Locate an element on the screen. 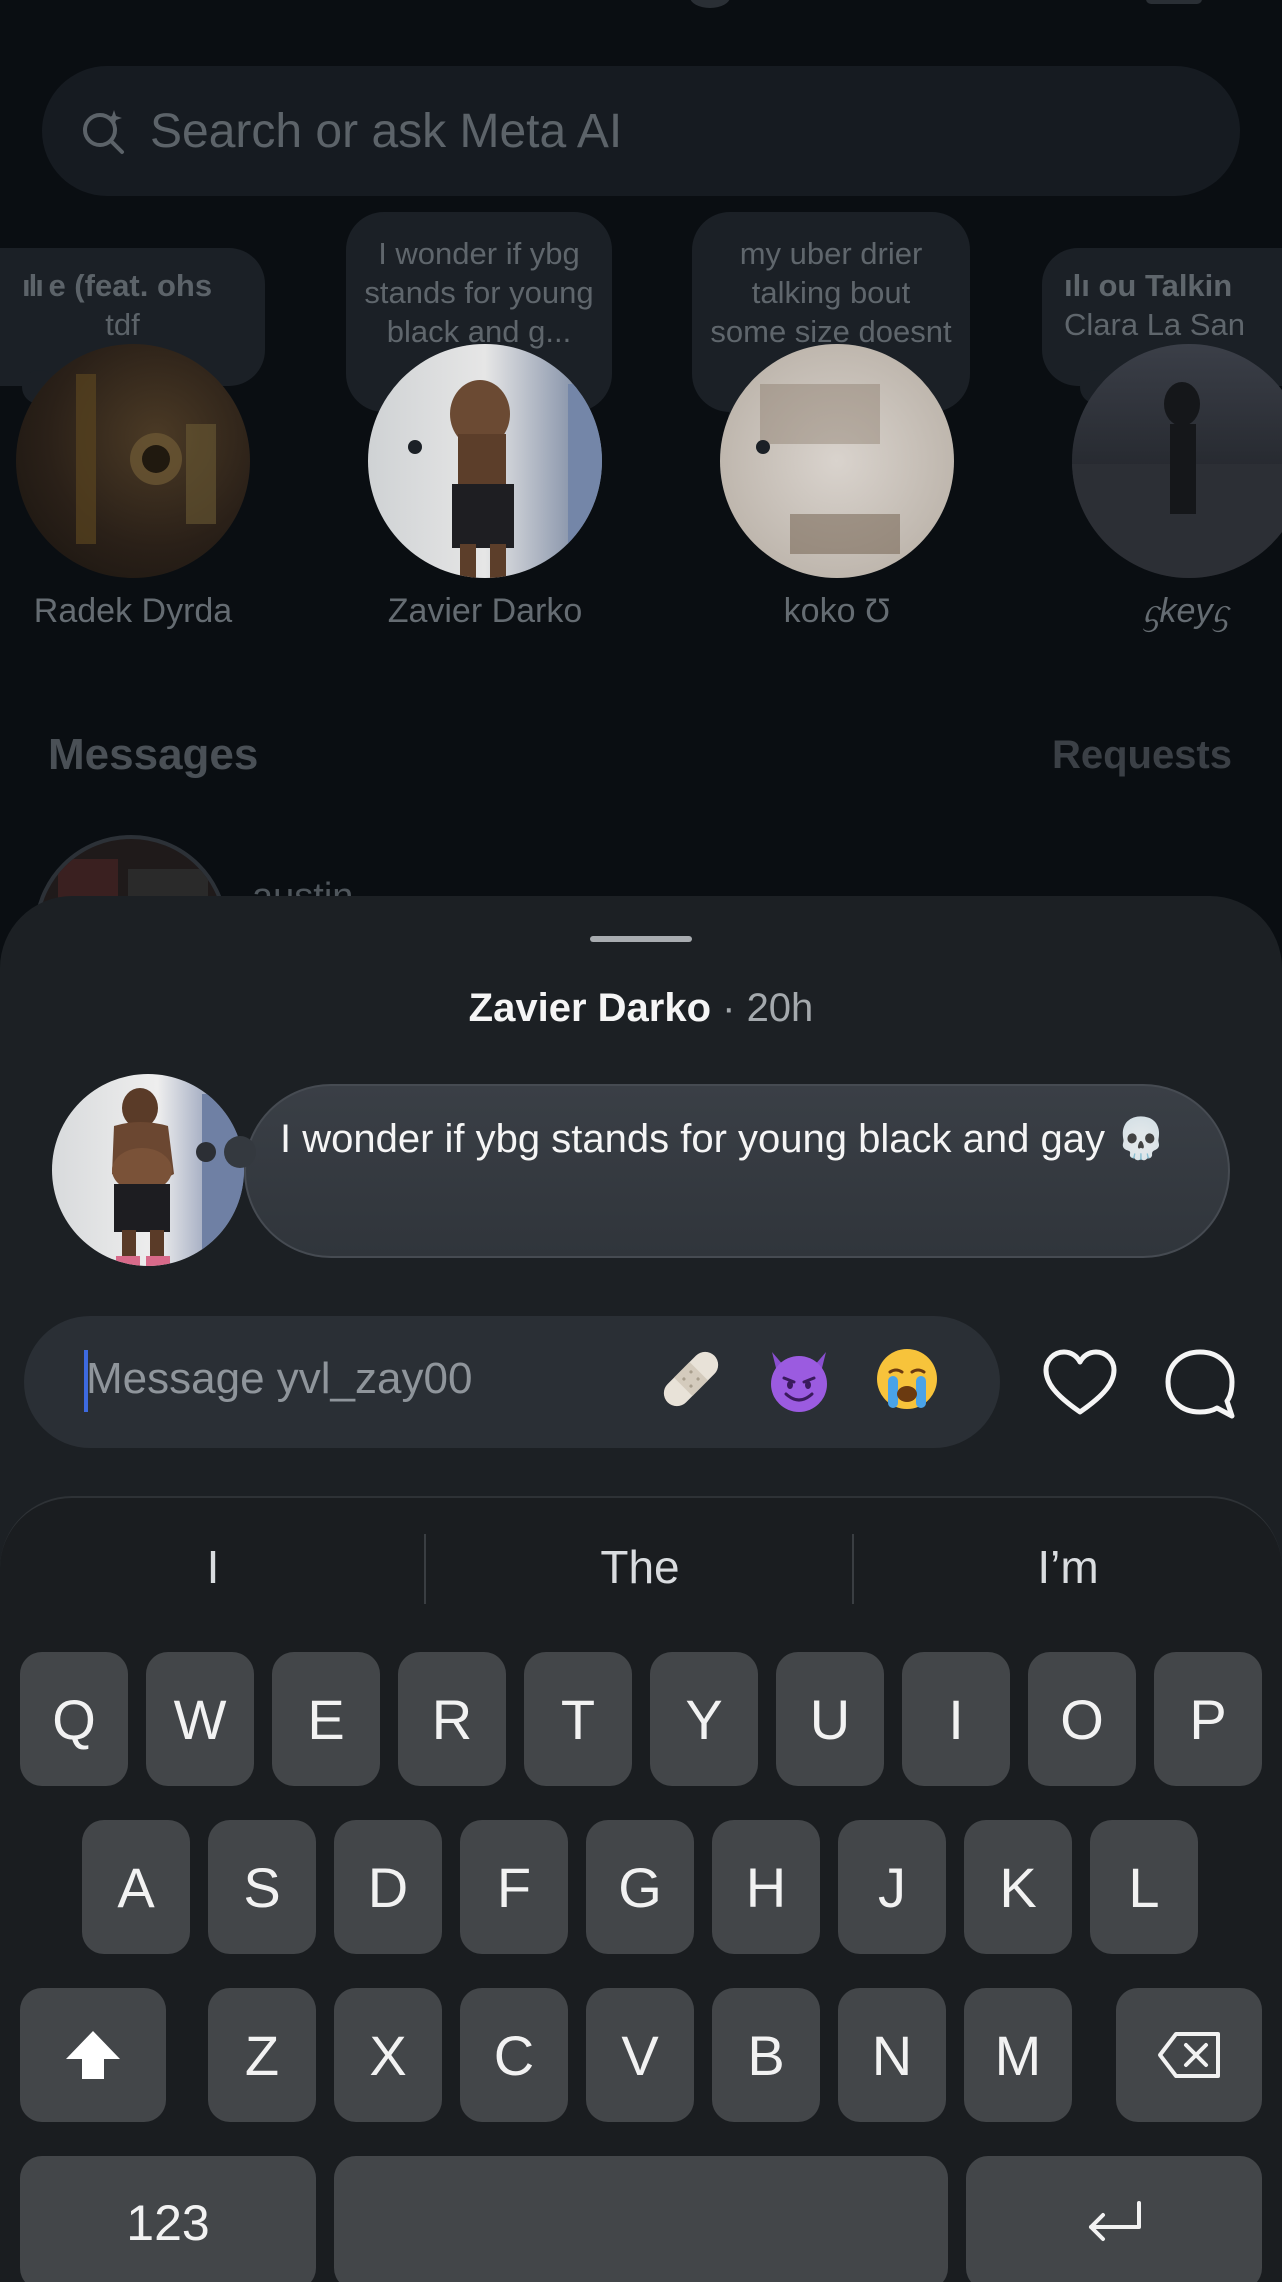 This screenshot has width=1282, height=2282. key-d: D is located at coordinates (388, 1887).